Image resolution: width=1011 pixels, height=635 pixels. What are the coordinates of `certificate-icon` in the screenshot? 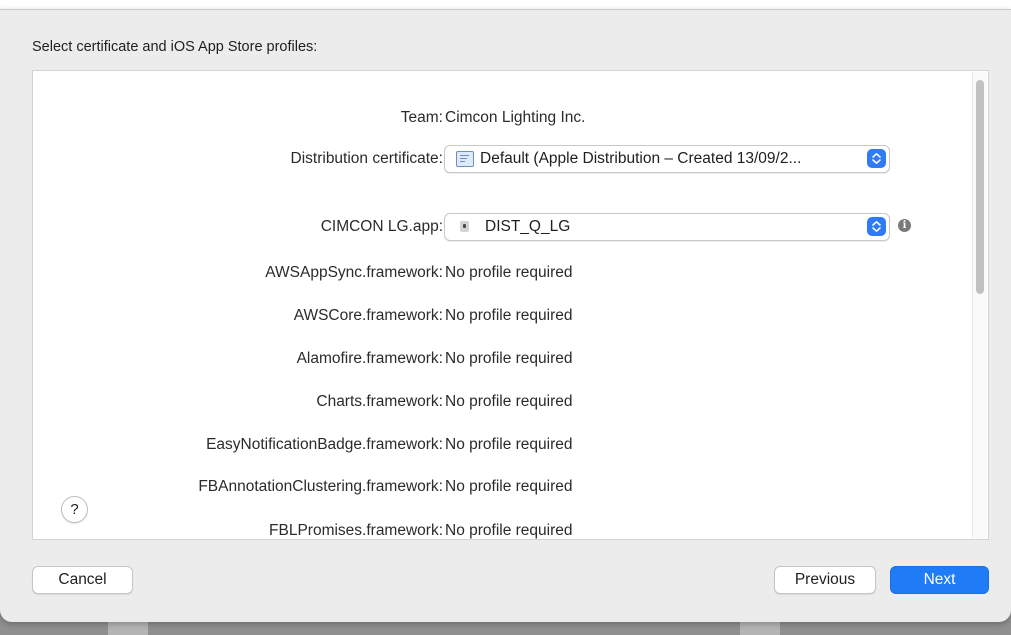 It's located at (465, 159).